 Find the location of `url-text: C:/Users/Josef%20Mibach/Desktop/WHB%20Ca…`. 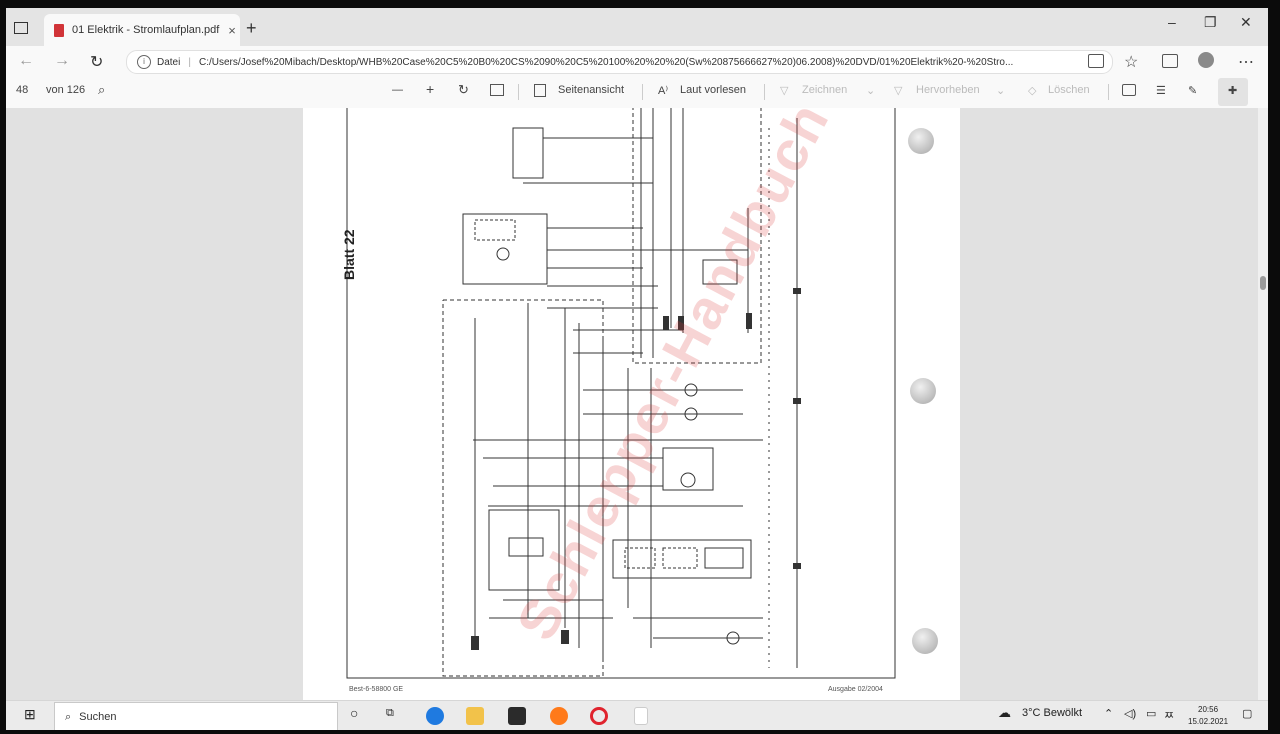

url-text: C:/Users/Josef%20Mibach/Desktop/WHB%20Ca… is located at coordinates (606, 62).